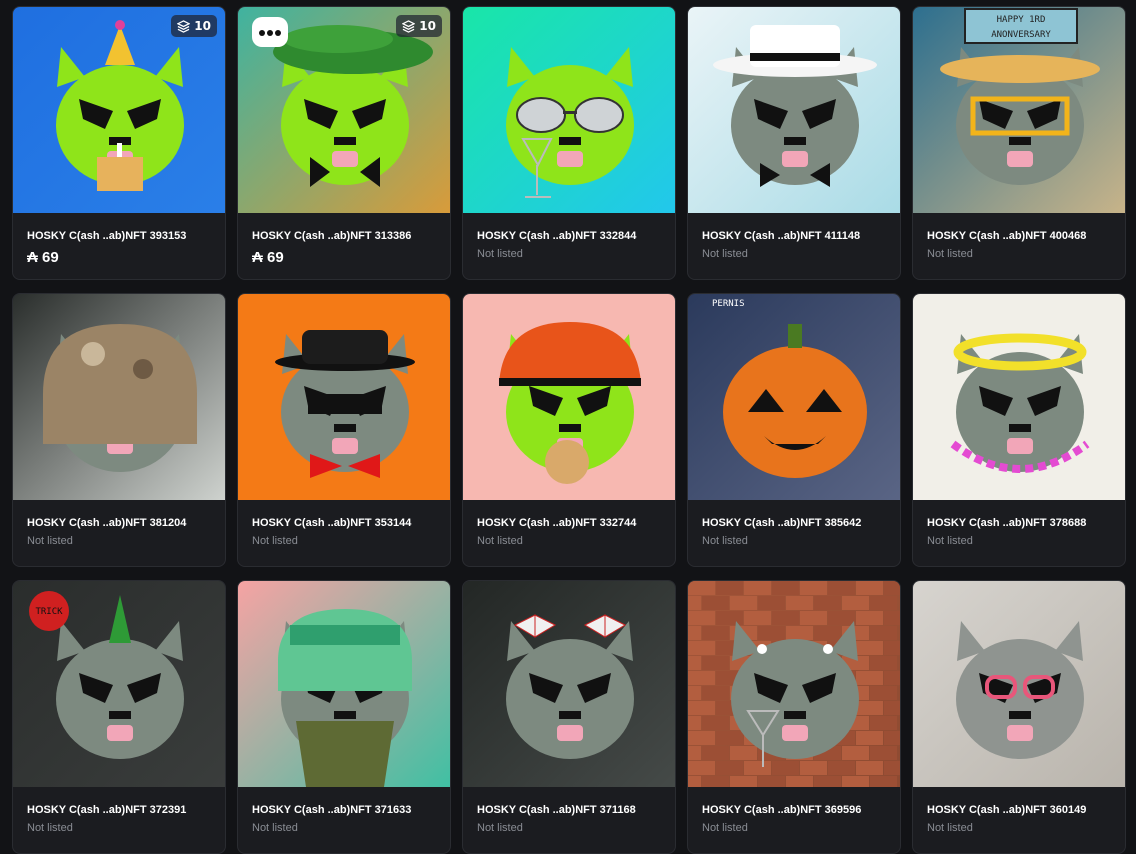 This screenshot has height=854, width=1136. What do you see at coordinates (801, 523) in the screenshot?
I see `nft-name: HOSKY C(ash ..ab)NFT 385642` at bounding box center [801, 523].